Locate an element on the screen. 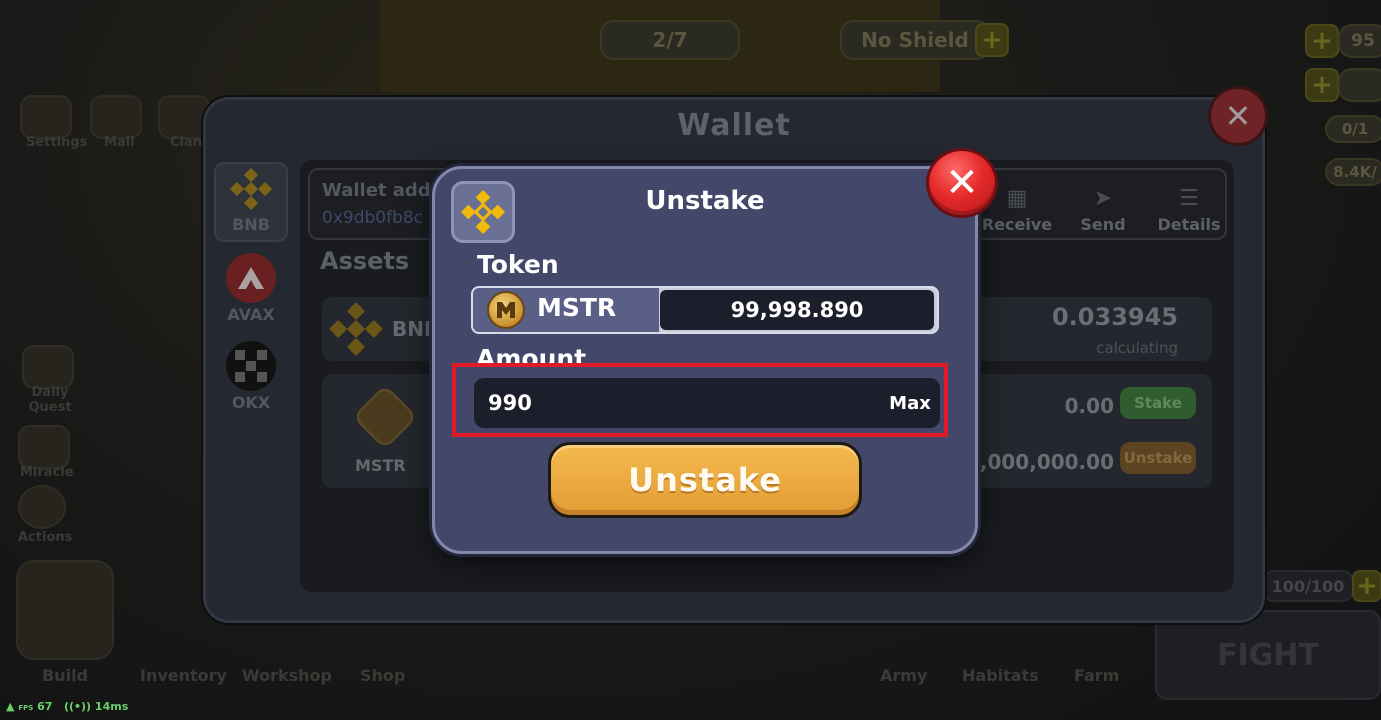 The width and height of the screenshot is (1381, 720). send-arrow-icon: ➤ is located at coordinates (1103, 198).